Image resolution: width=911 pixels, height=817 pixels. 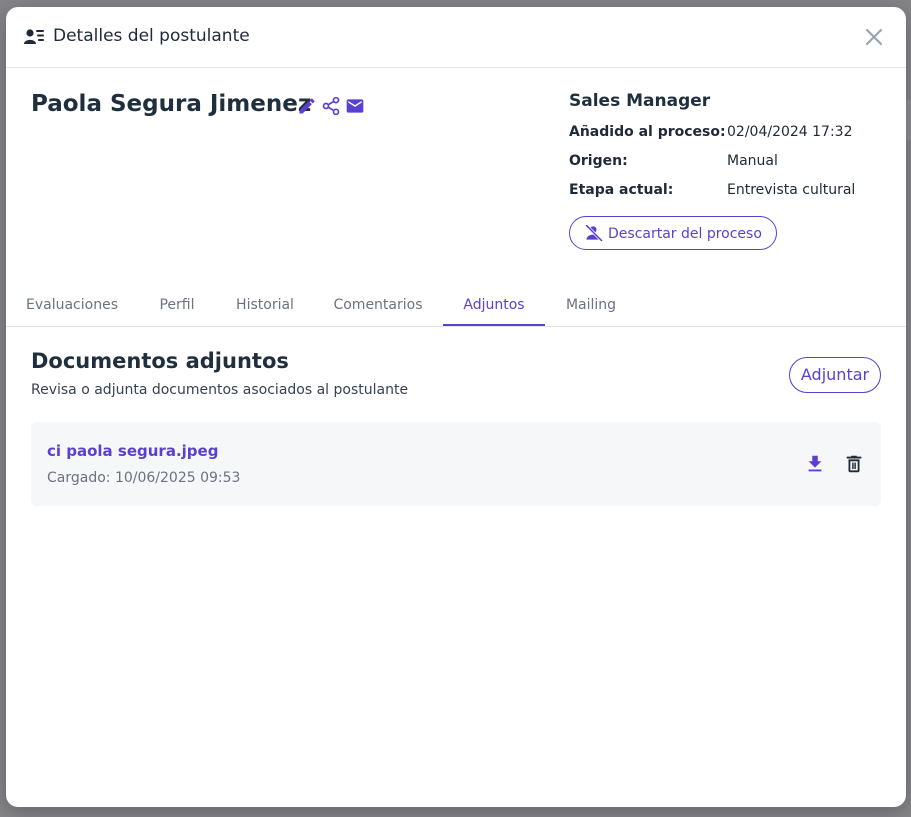 I want to click on section-title: Documentos adjuntos, so click(x=160, y=361).